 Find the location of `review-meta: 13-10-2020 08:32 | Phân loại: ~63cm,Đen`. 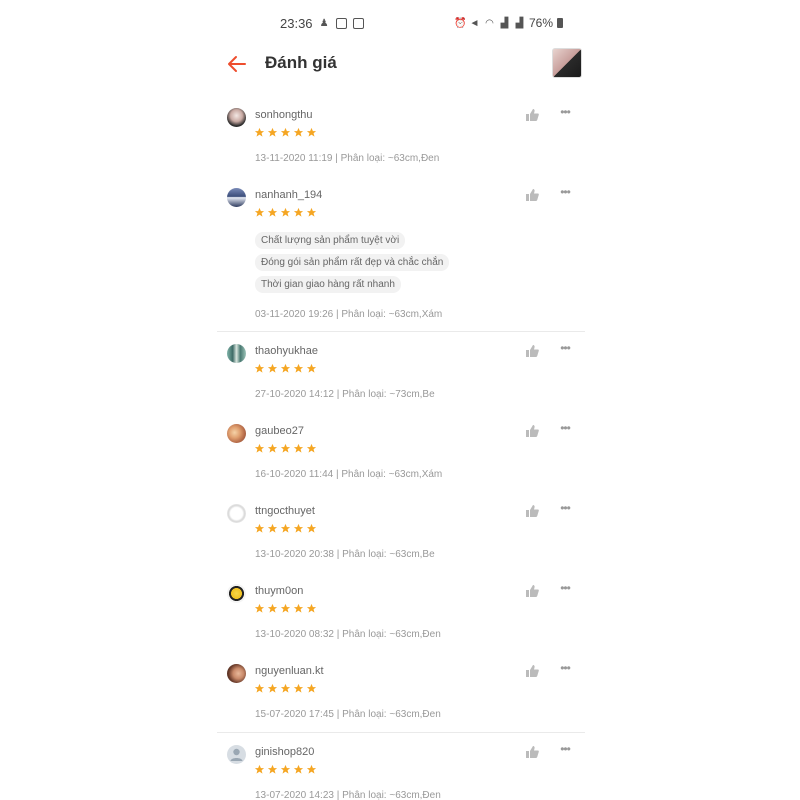

review-meta: 13-10-2020 08:32 | Phân loại: ~63cm,Đen is located at coordinates (348, 634).